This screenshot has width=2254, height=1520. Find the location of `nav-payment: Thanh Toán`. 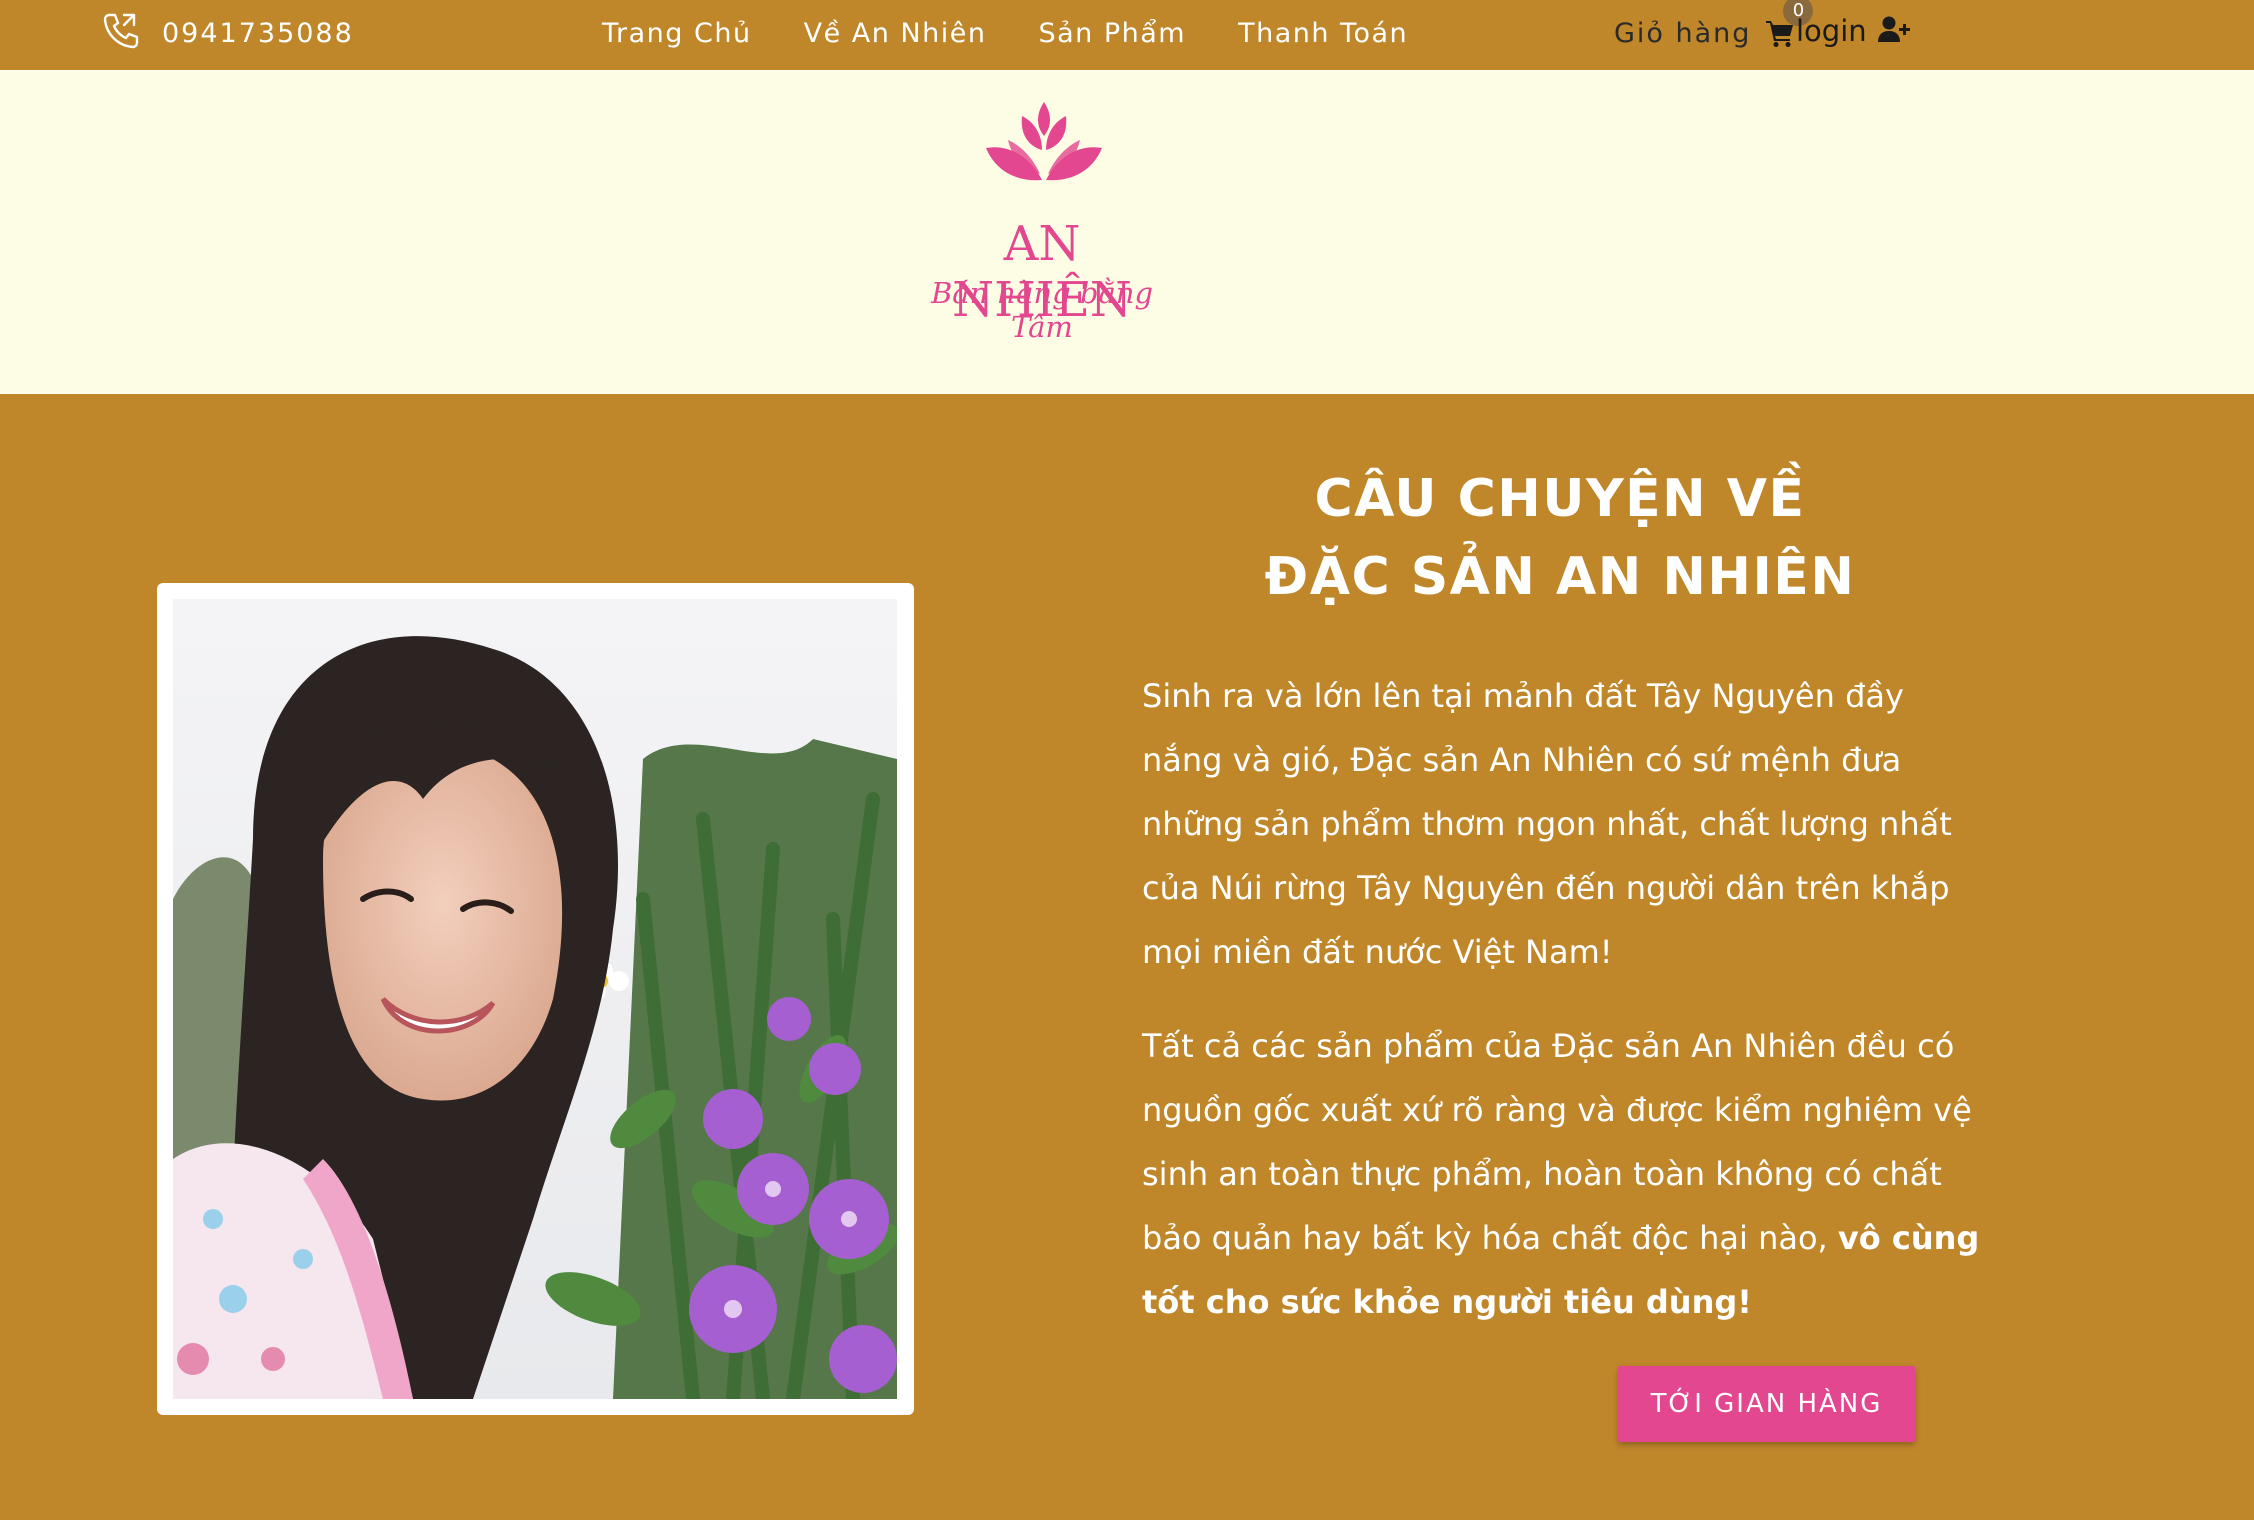

nav-payment: Thanh Toán is located at coordinates (1323, 33).